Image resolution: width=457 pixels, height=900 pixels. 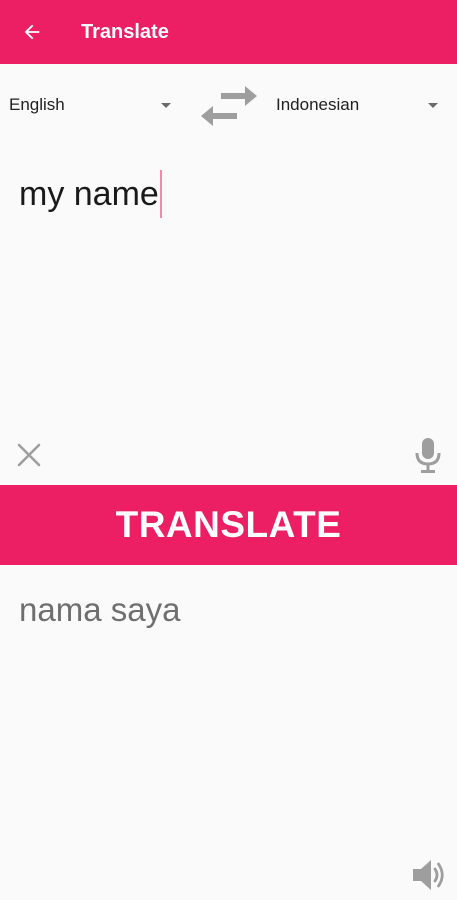 I want to click on swap-arrows-icon, so click(x=229, y=106).